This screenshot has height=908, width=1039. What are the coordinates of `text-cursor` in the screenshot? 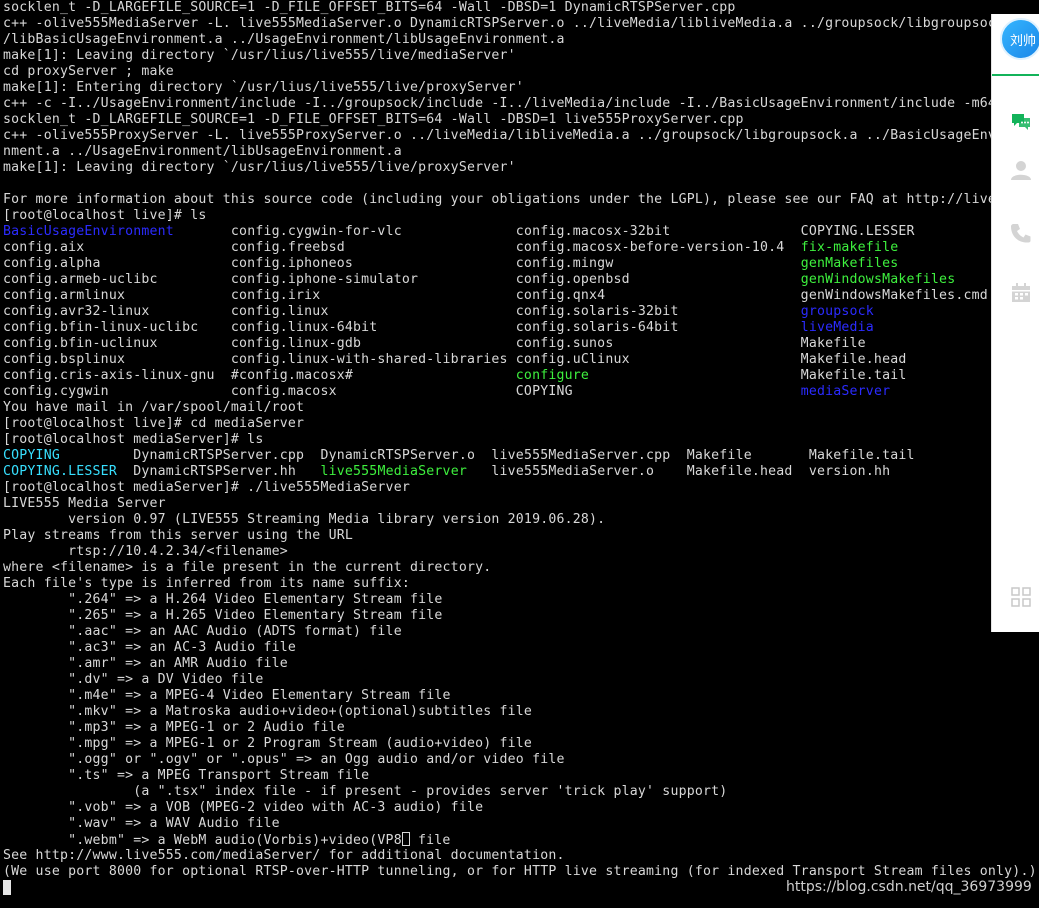 It's located at (405, 839).